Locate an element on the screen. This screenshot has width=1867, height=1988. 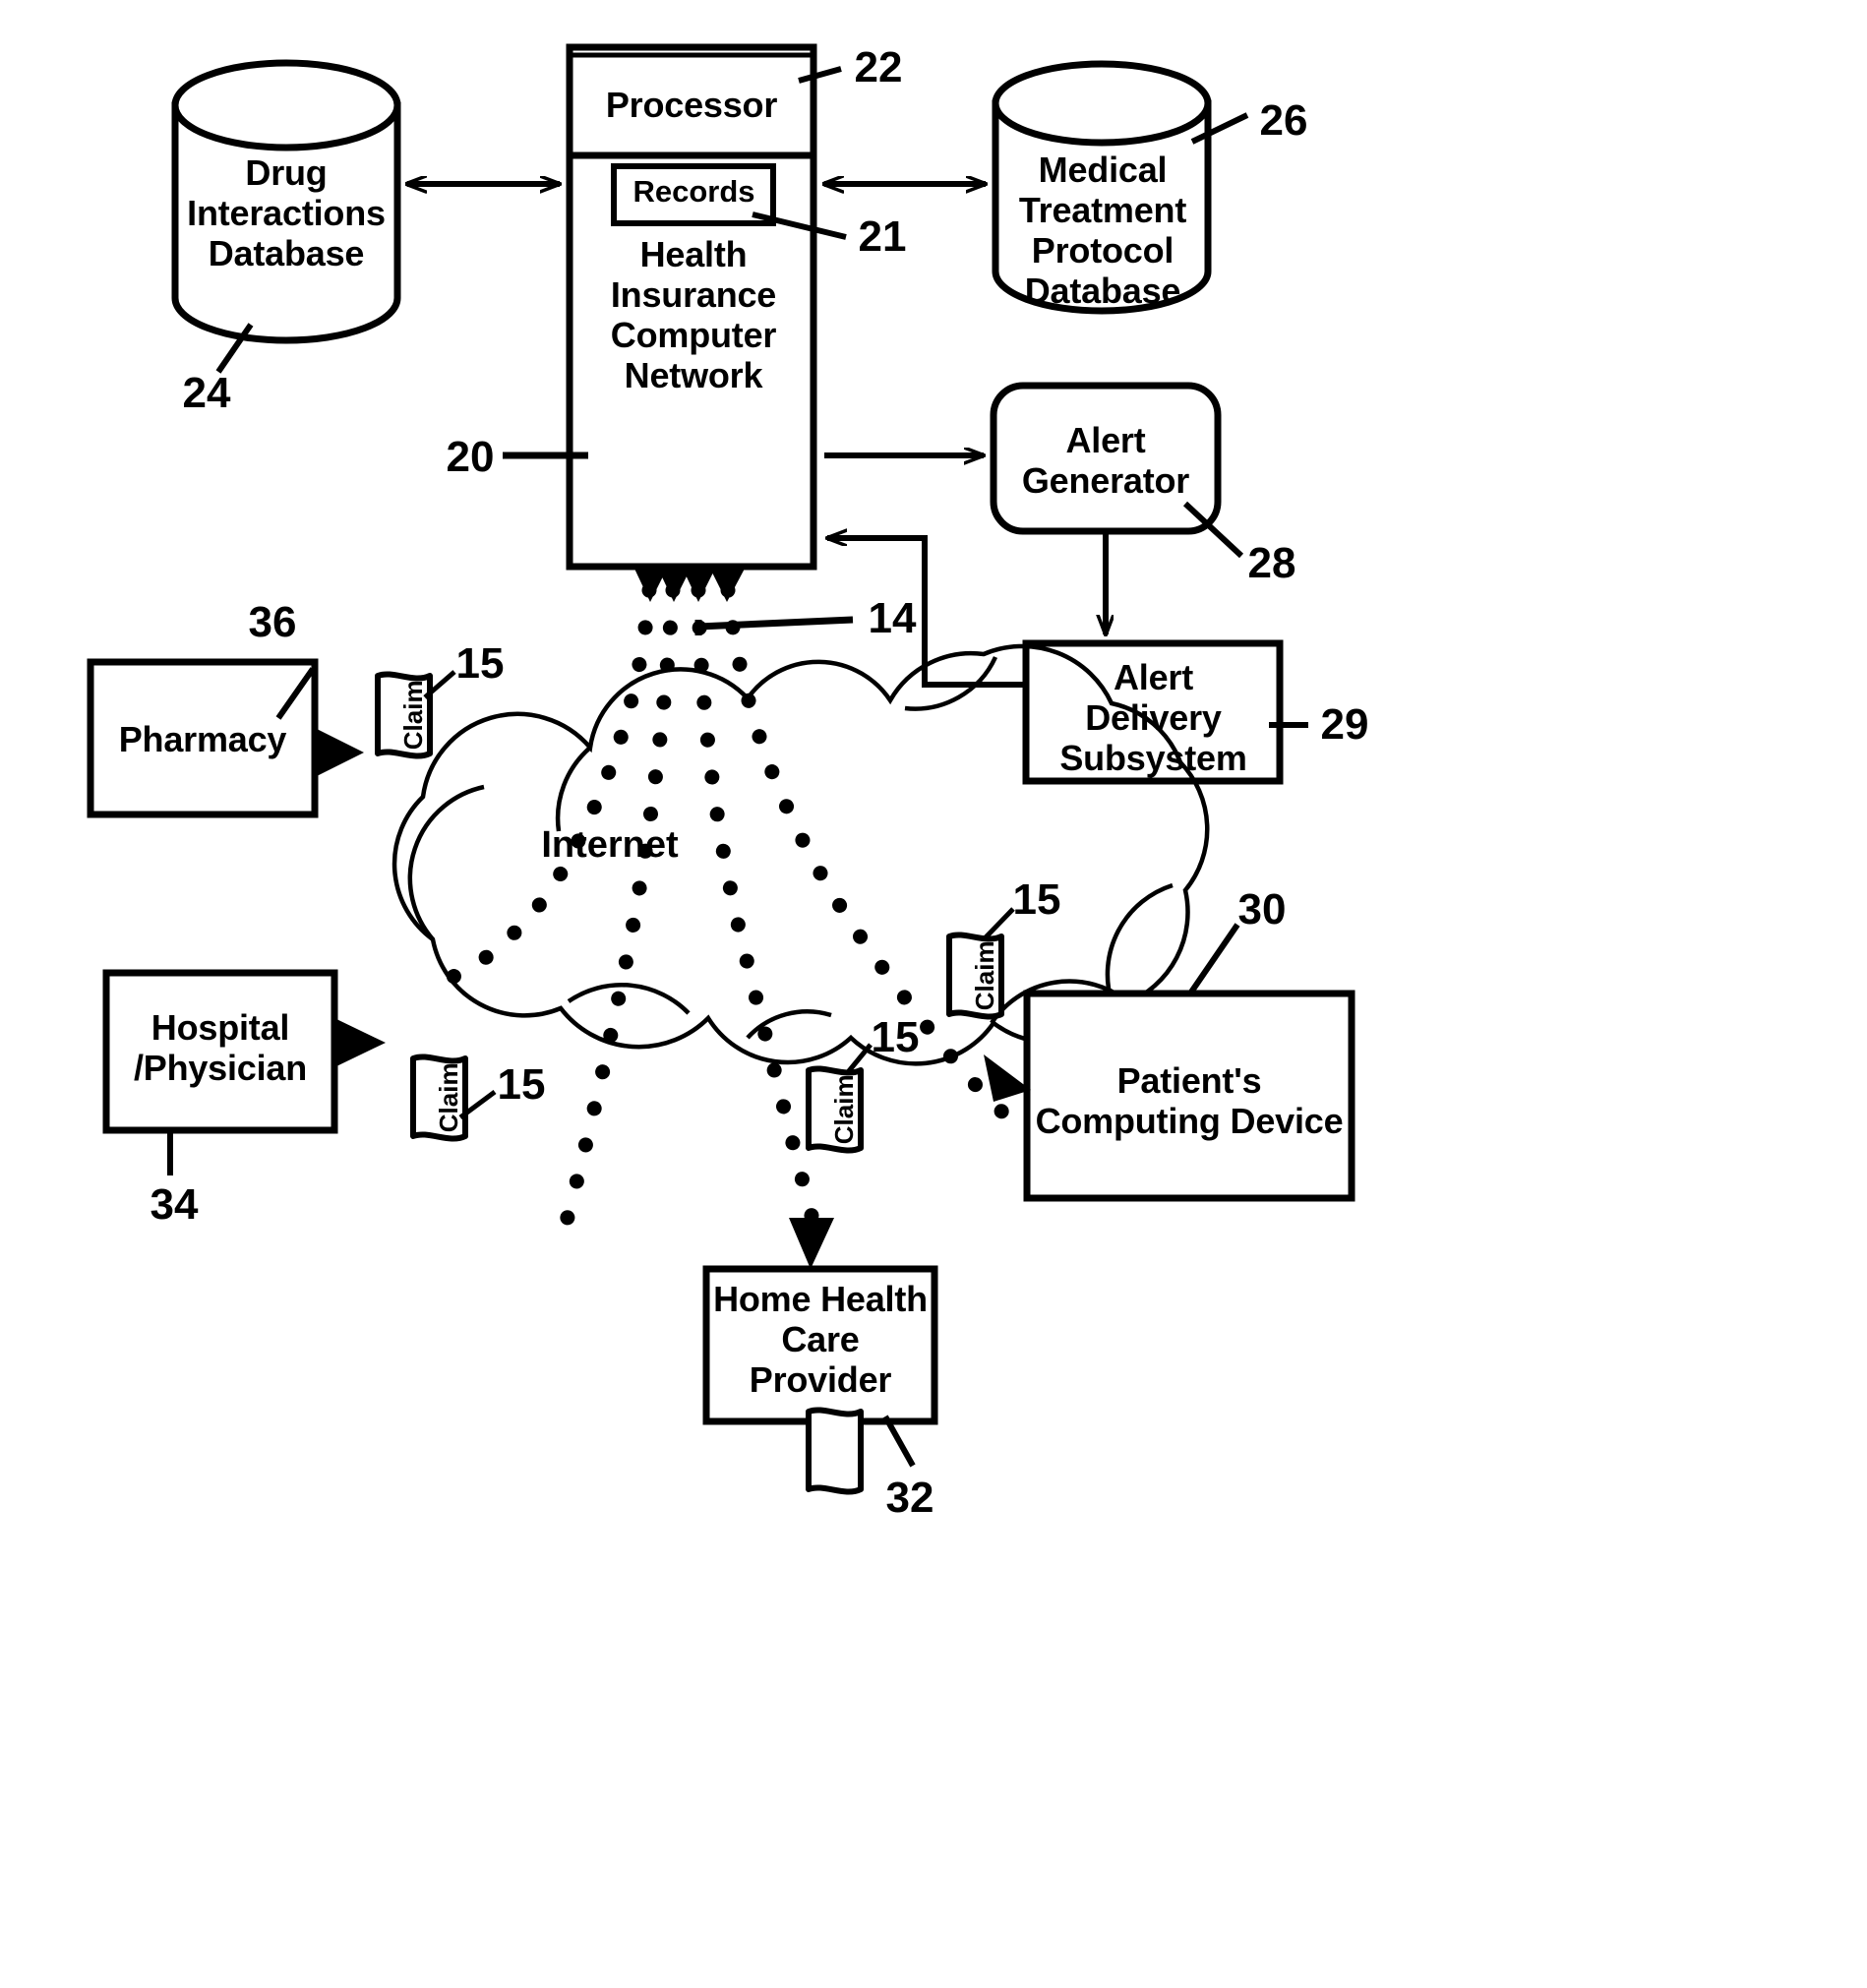
claim-label-hospital: Claim is located at coordinates (449, 1097).